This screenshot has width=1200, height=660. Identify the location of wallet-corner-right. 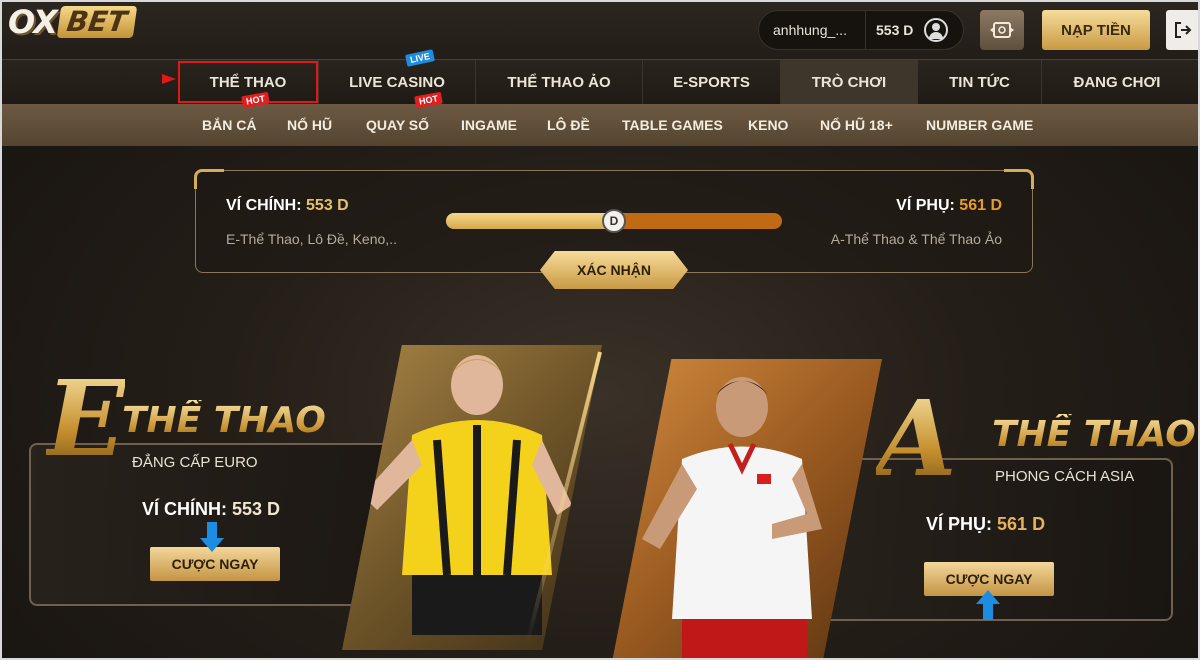
(1019, 179).